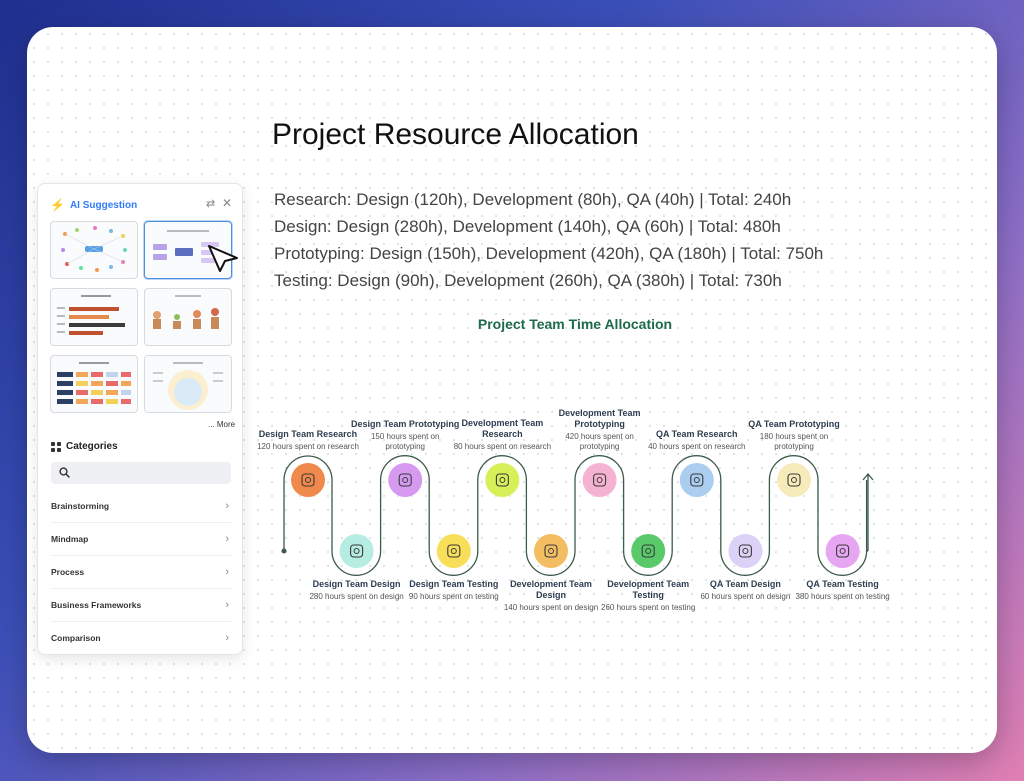 This screenshot has width=1024, height=781. Describe the element at coordinates (56, 446) in the screenshot. I see `grid-icon` at that location.